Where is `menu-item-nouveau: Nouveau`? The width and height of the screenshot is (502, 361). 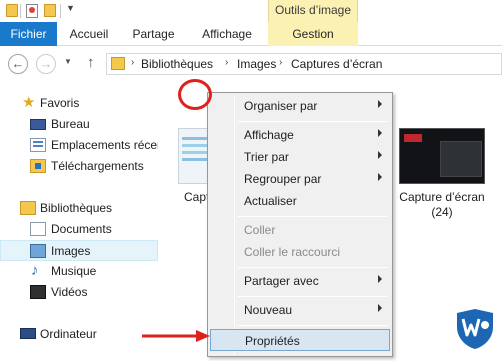 menu-item-nouveau: Nouveau is located at coordinates (300, 310).